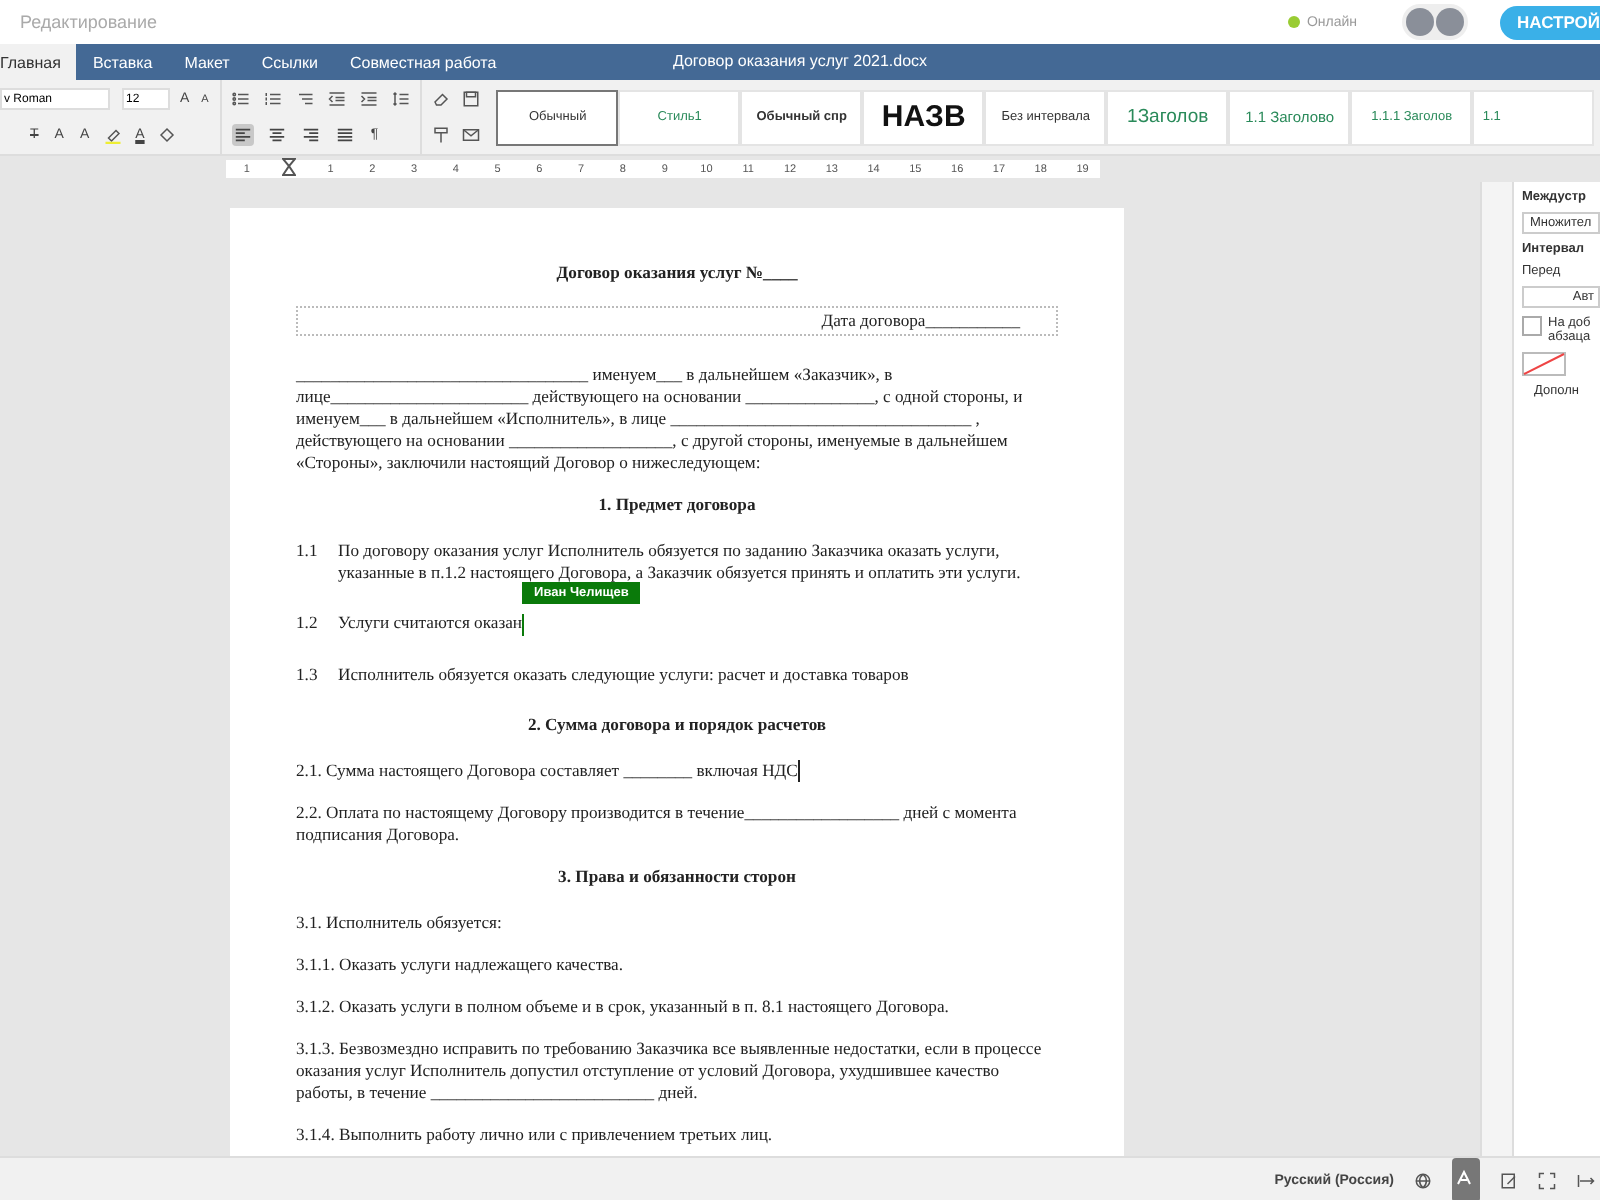 The height and width of the screenshot is (1200, 1600). Describe the element at coordinates (623, 673) in the screenshot. I see `clause-text: Исполнитель обязуется оказать следующие услуги: расчет и доставка товаров` at that location.